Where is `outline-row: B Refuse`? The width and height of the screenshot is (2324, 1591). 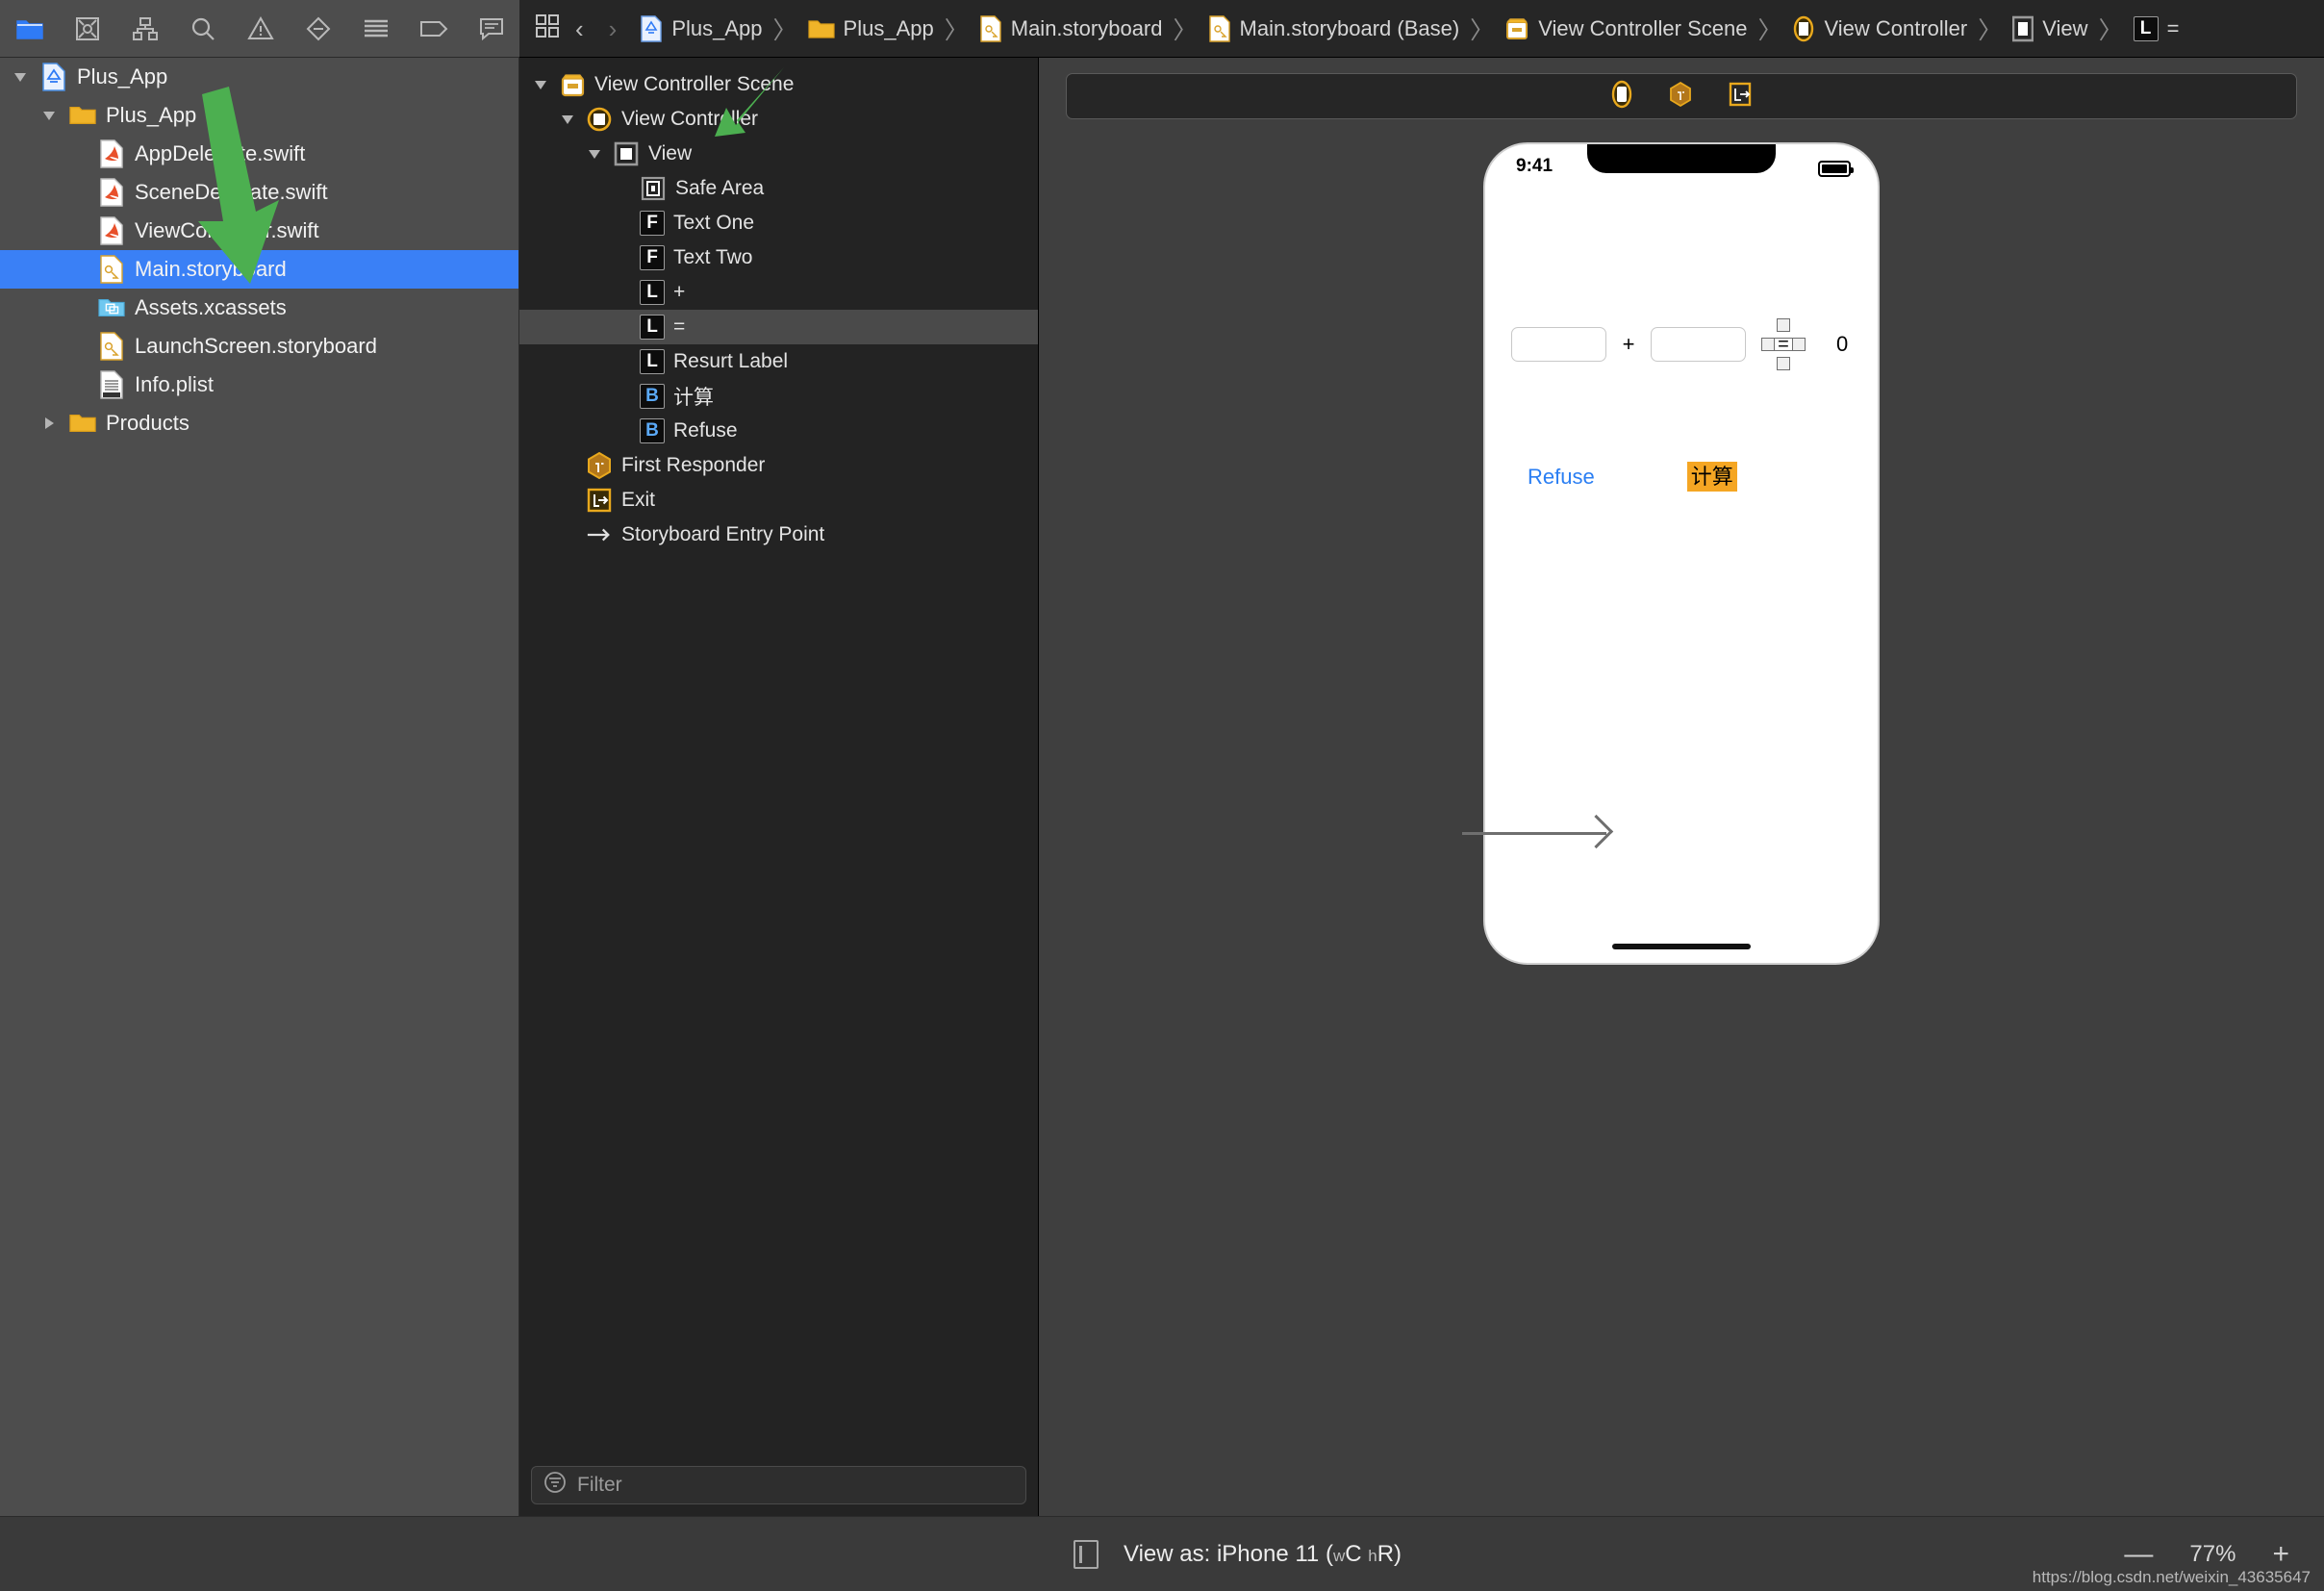 outline-row: B Refuse is located at coordinates (778, 431).